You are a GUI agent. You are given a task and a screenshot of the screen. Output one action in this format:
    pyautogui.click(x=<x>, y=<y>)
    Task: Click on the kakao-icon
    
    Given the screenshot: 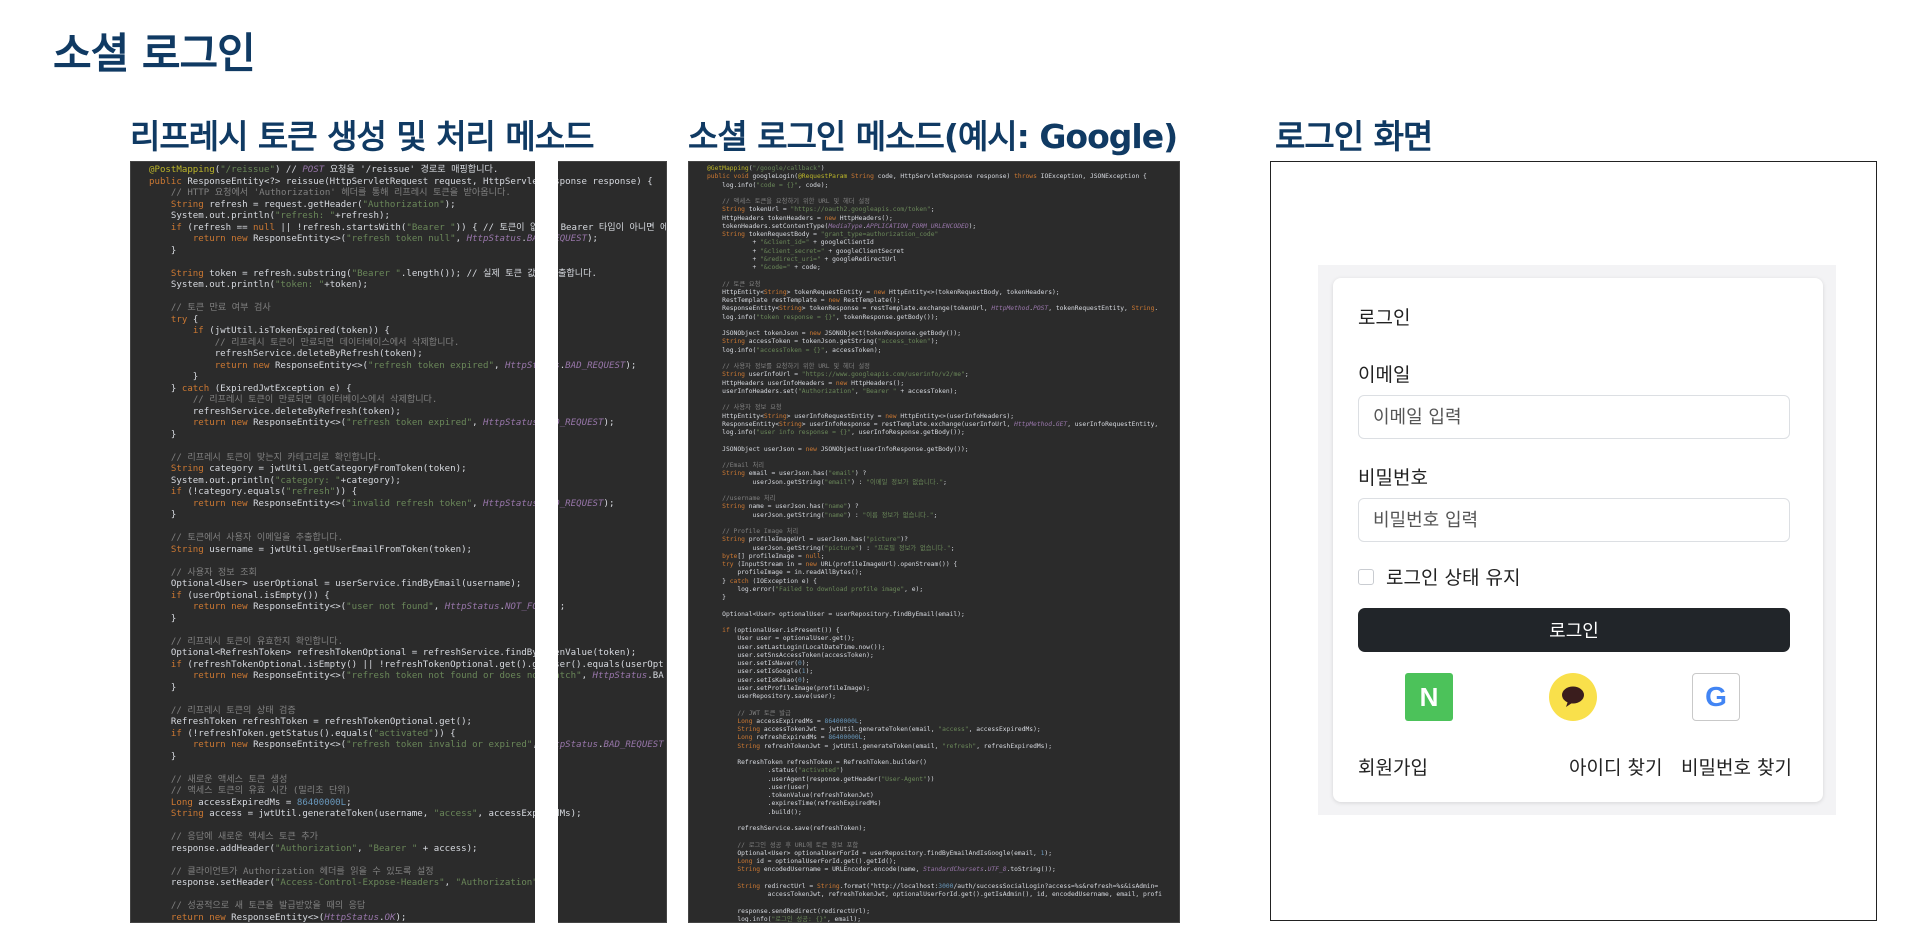 What is the action you would take?
    pyautogui.click(x=1573, y=696)
    